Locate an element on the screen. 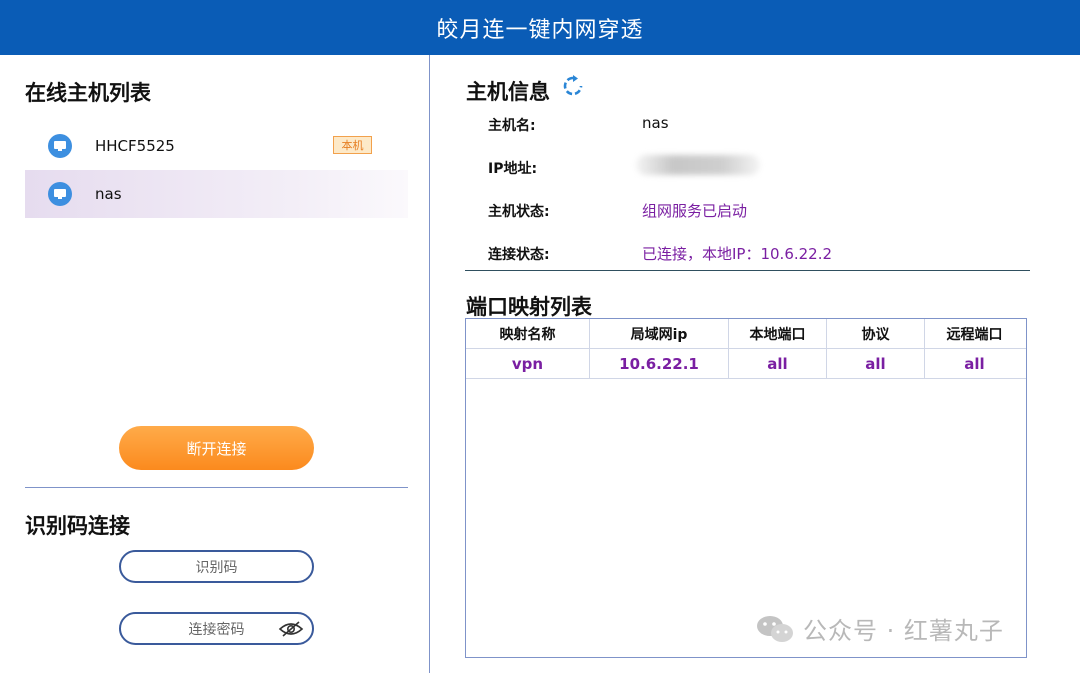 This screenshot has width=1080, height=673. host-name: nas is located at coordinates (108, 194).